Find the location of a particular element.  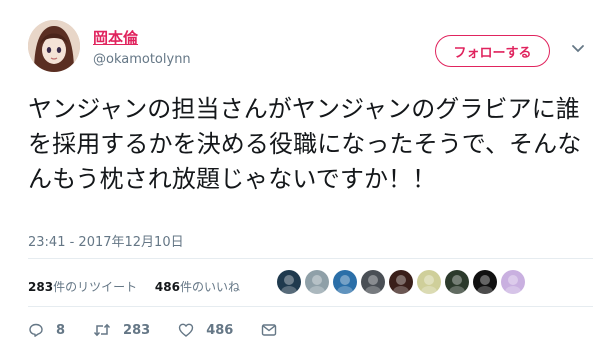

avatar is located at coordinates (54, 46).